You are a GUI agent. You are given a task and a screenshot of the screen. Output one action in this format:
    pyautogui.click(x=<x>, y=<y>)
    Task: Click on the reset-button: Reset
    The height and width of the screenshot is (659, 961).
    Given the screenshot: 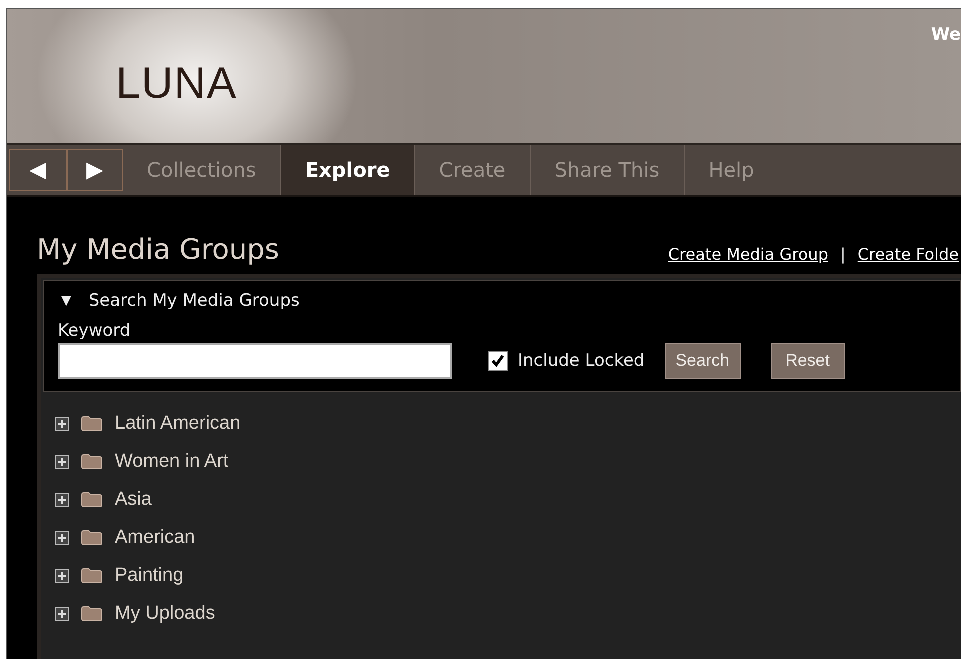 What is the action you would take?
    pyautogui.click(x=807, y=361)
    